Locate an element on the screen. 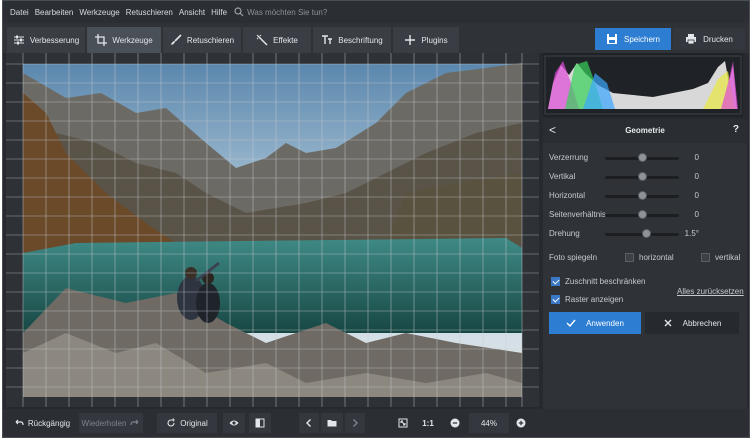 Image resolution: width=754 pixels, height=443 pixels. tab-label: Verbesserung is located at coordinates (54, 40).